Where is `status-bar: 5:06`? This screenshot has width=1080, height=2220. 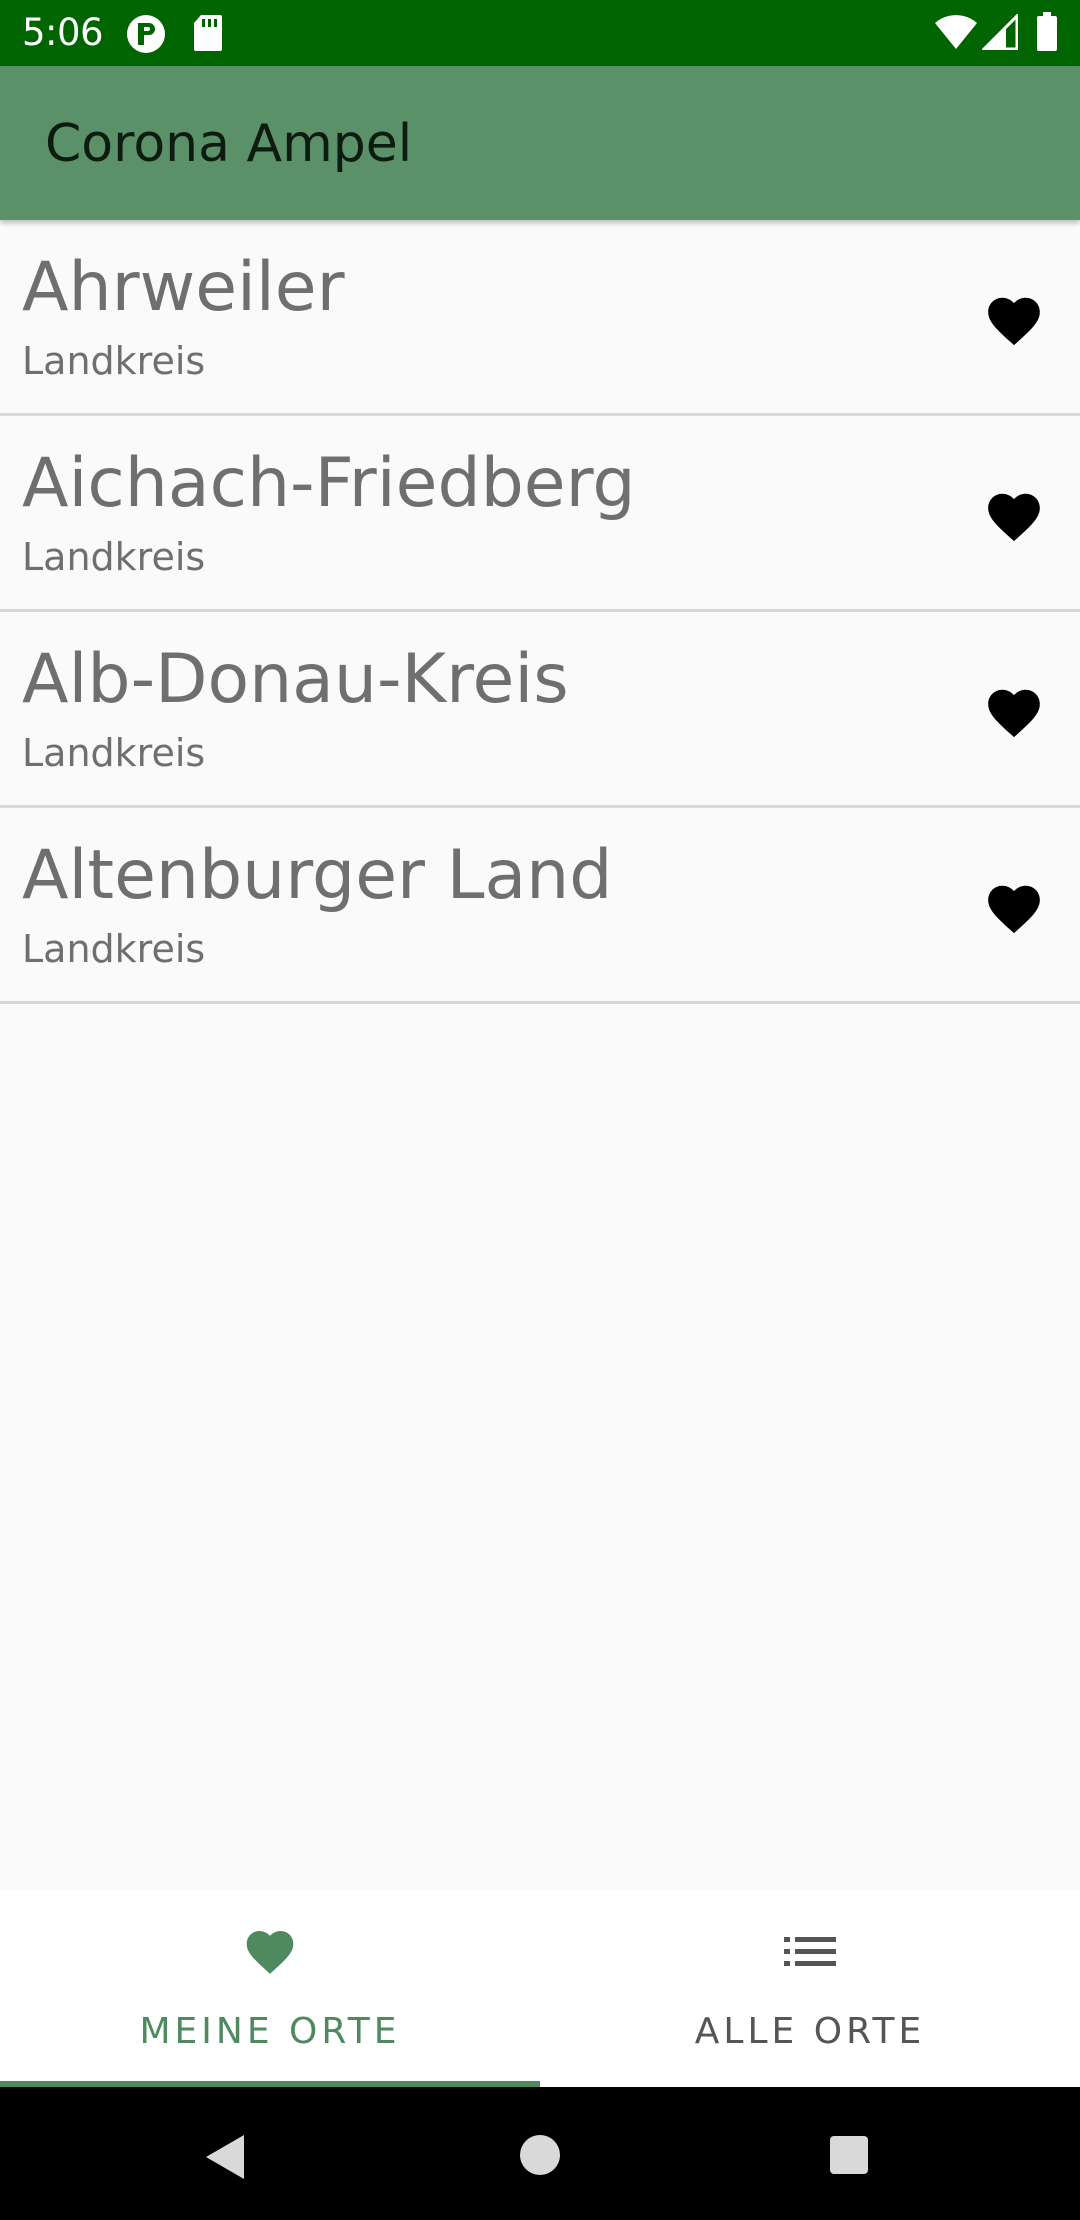 status-bar: 5:06 is located at coordinates (540, 33).